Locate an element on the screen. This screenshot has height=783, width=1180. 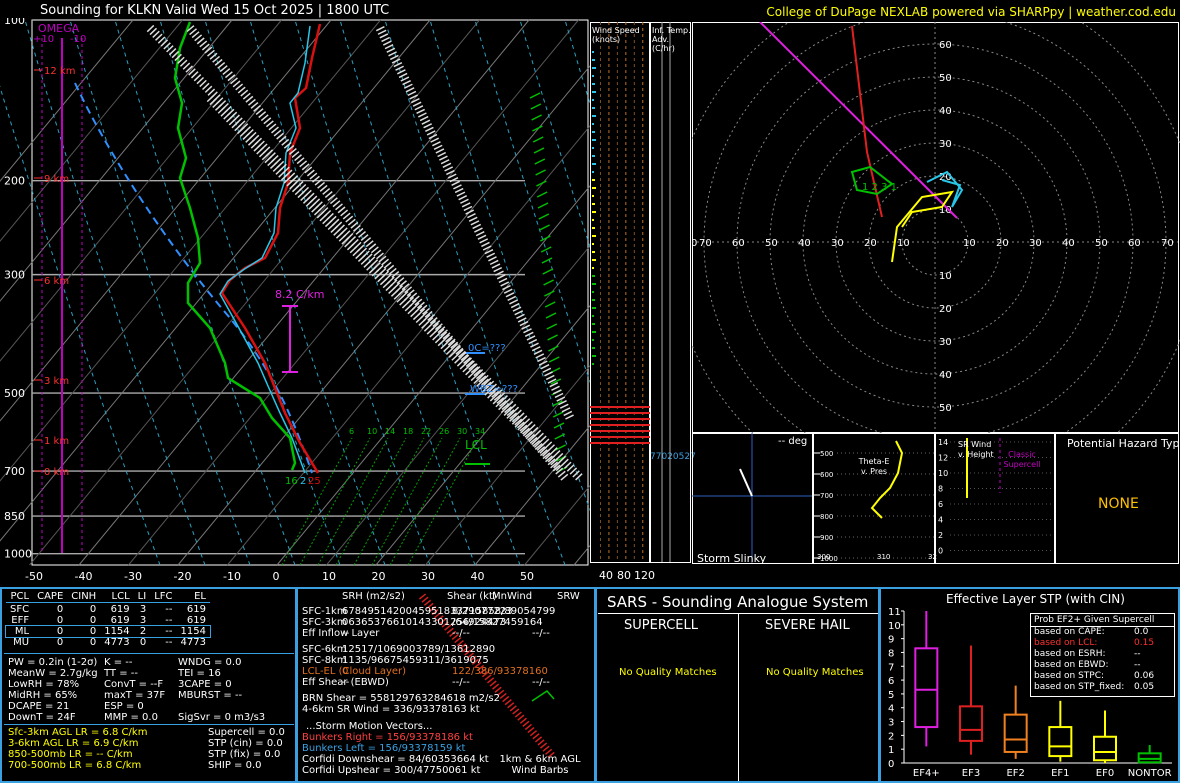
srwind-tick-label: 4 is located at coordinates (940, 520).